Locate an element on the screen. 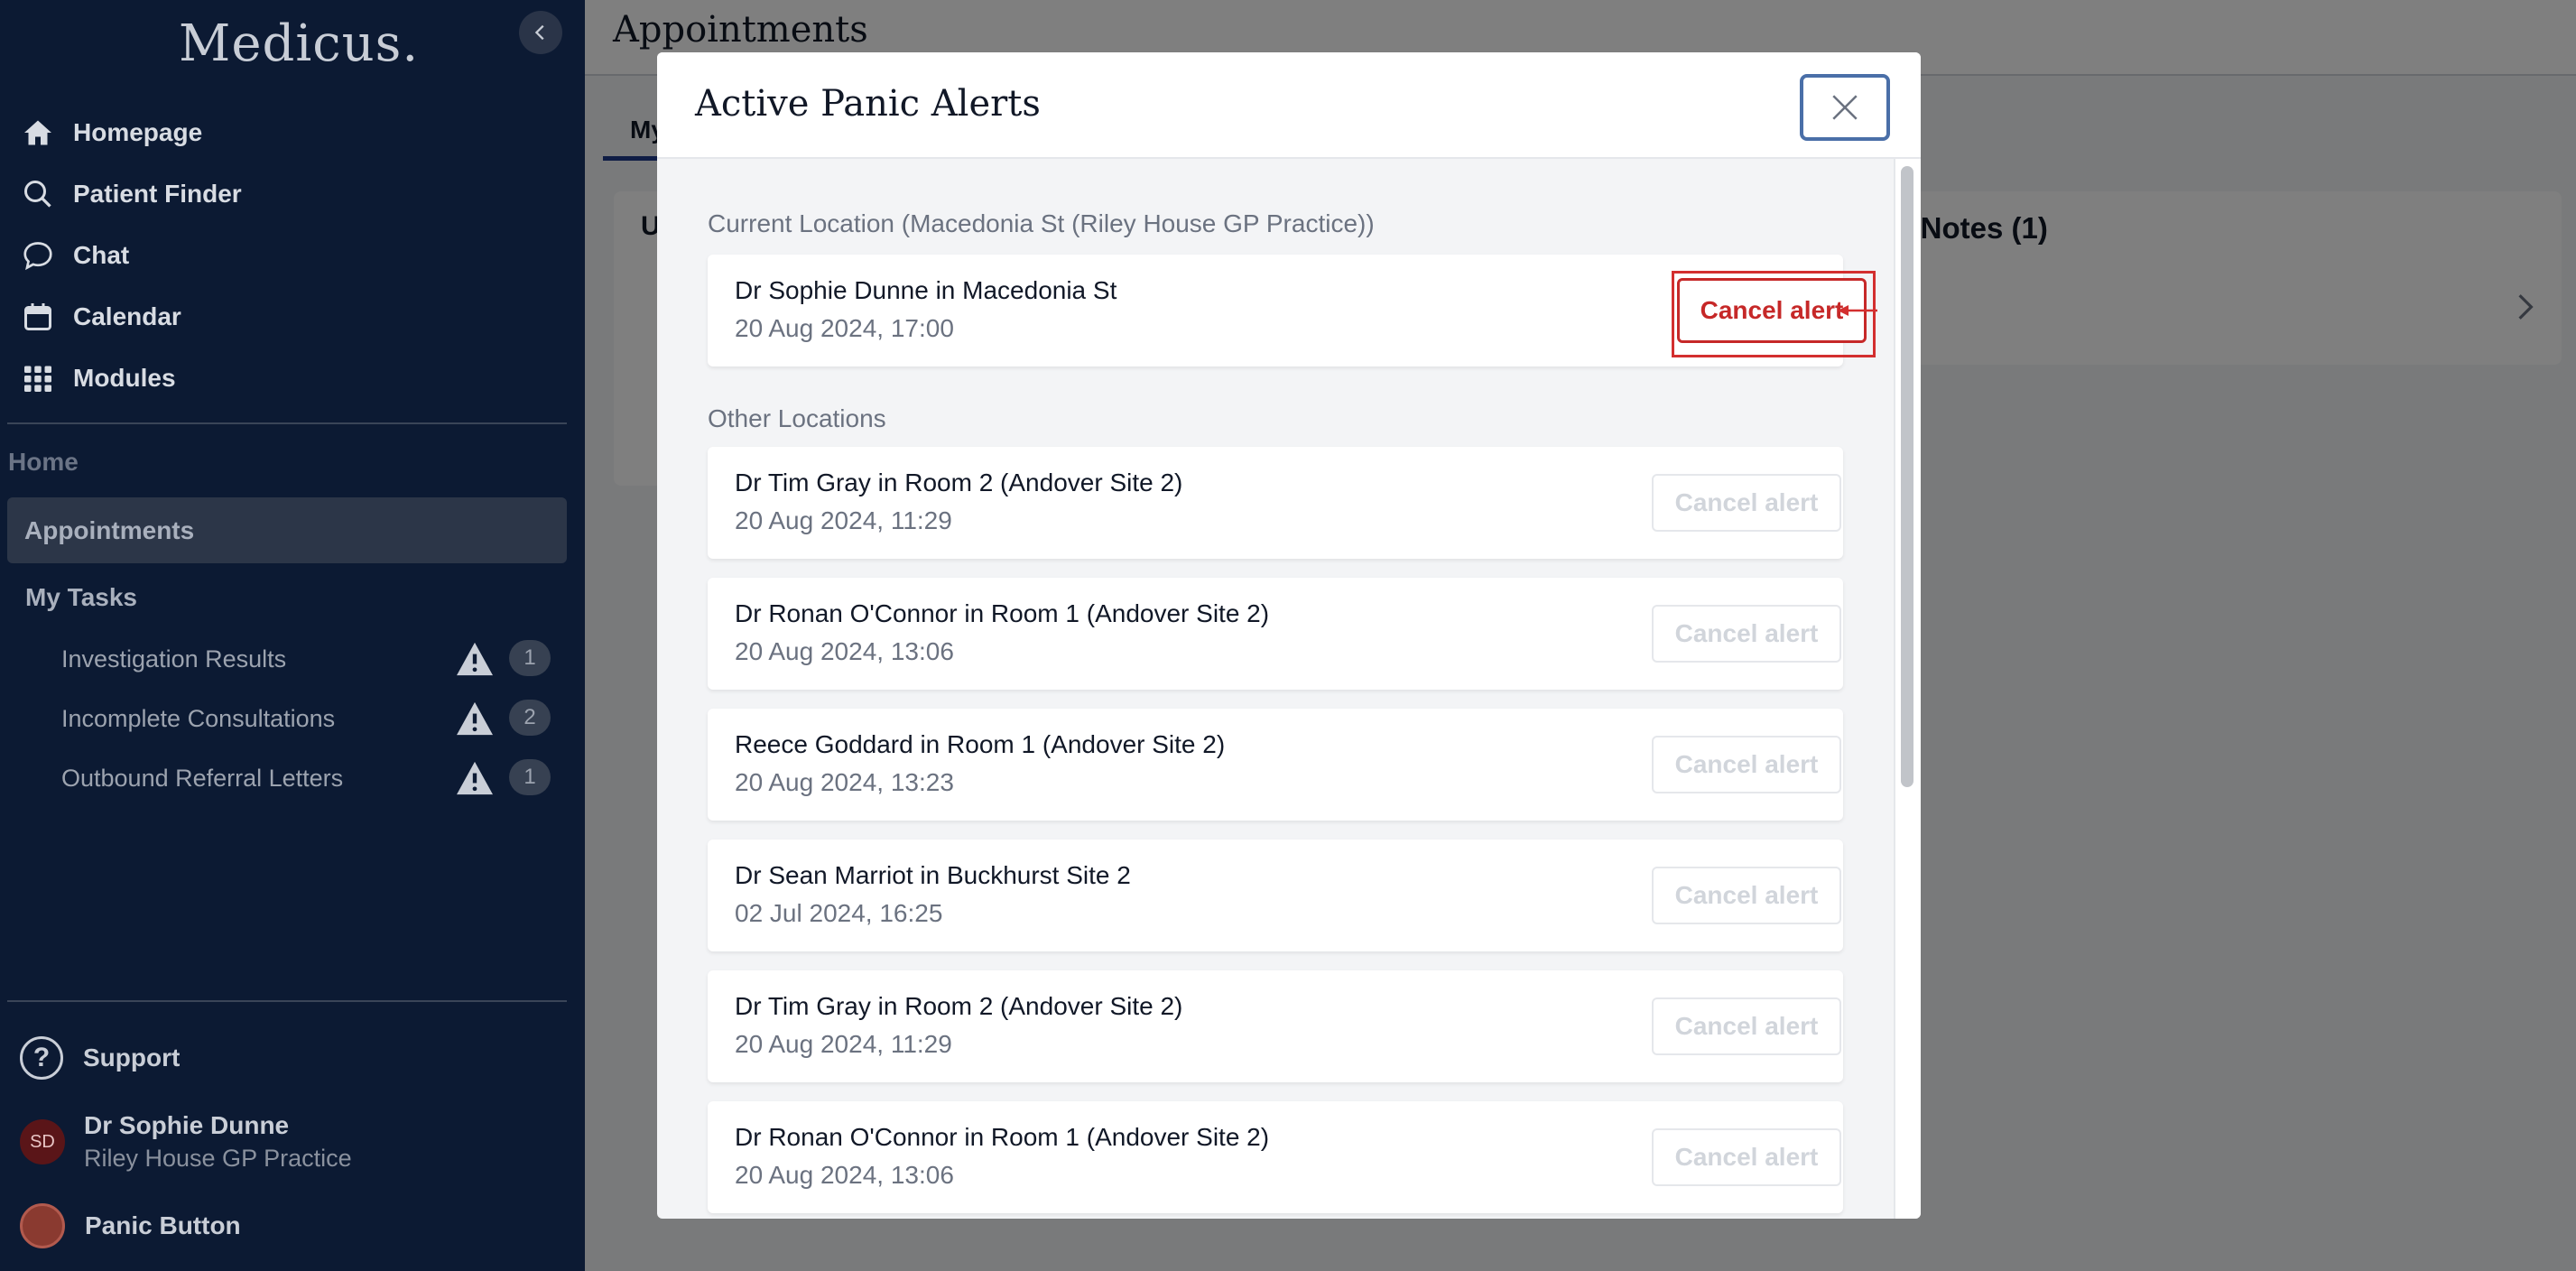  user-practice: Riley House GP Practice is located at coordinates (218, 1159).